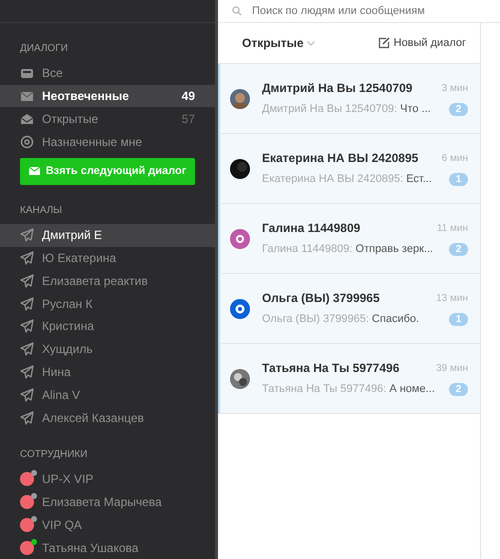  What do you see at coordinates (422, 43) in the screenshot?
I see `new-dialog-button: Новый диалог` at bounding box center [422, 43].